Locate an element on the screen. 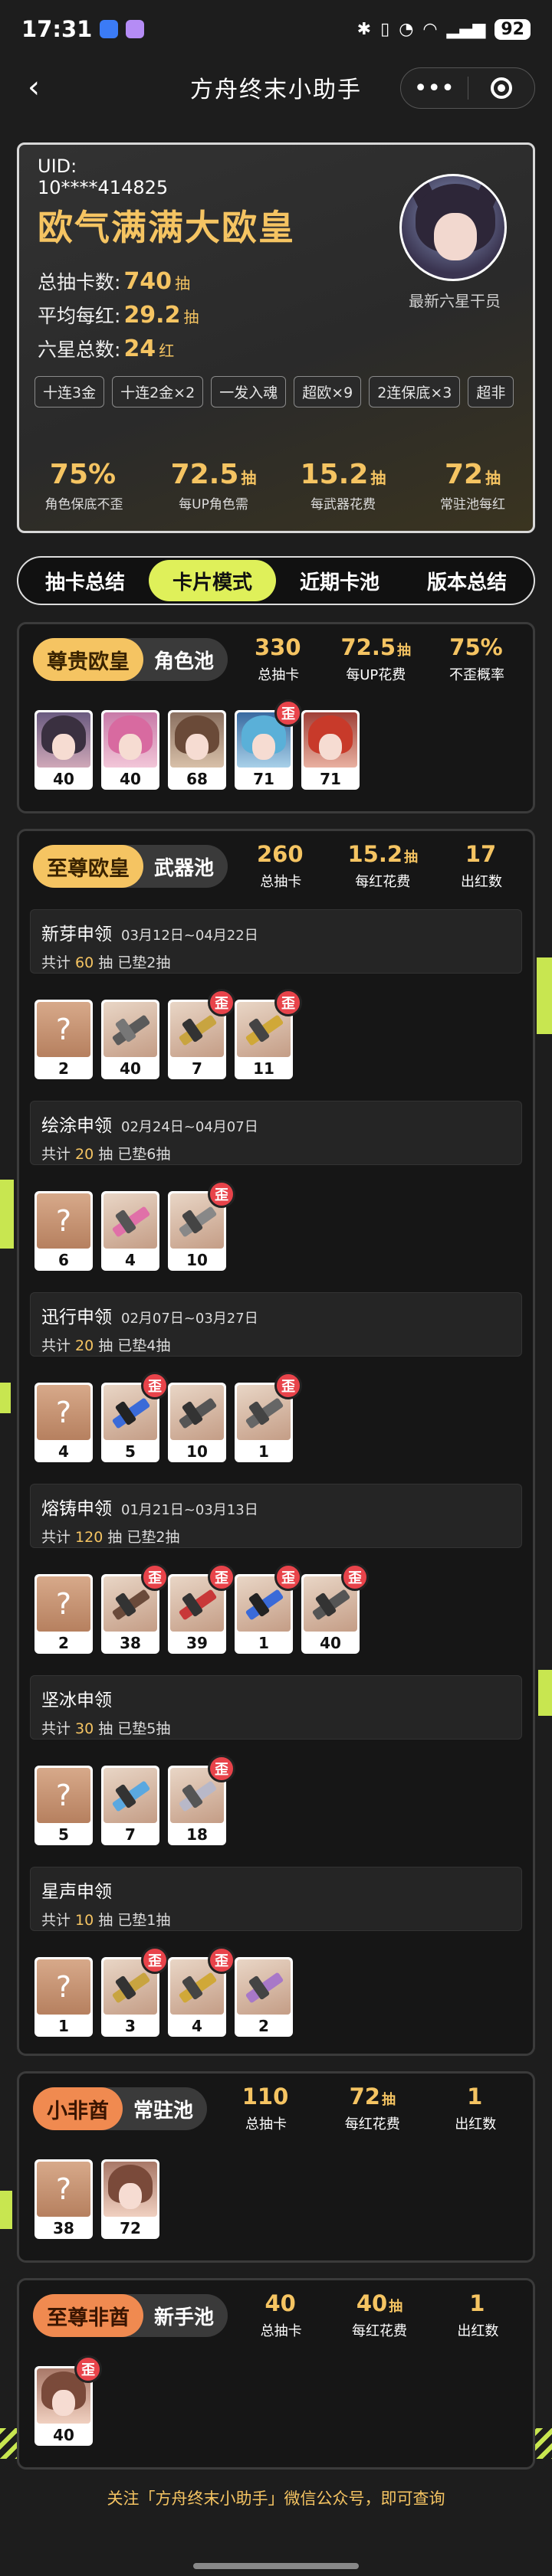  unknown-card: ? 6 is located at coordinates (63, 1231).